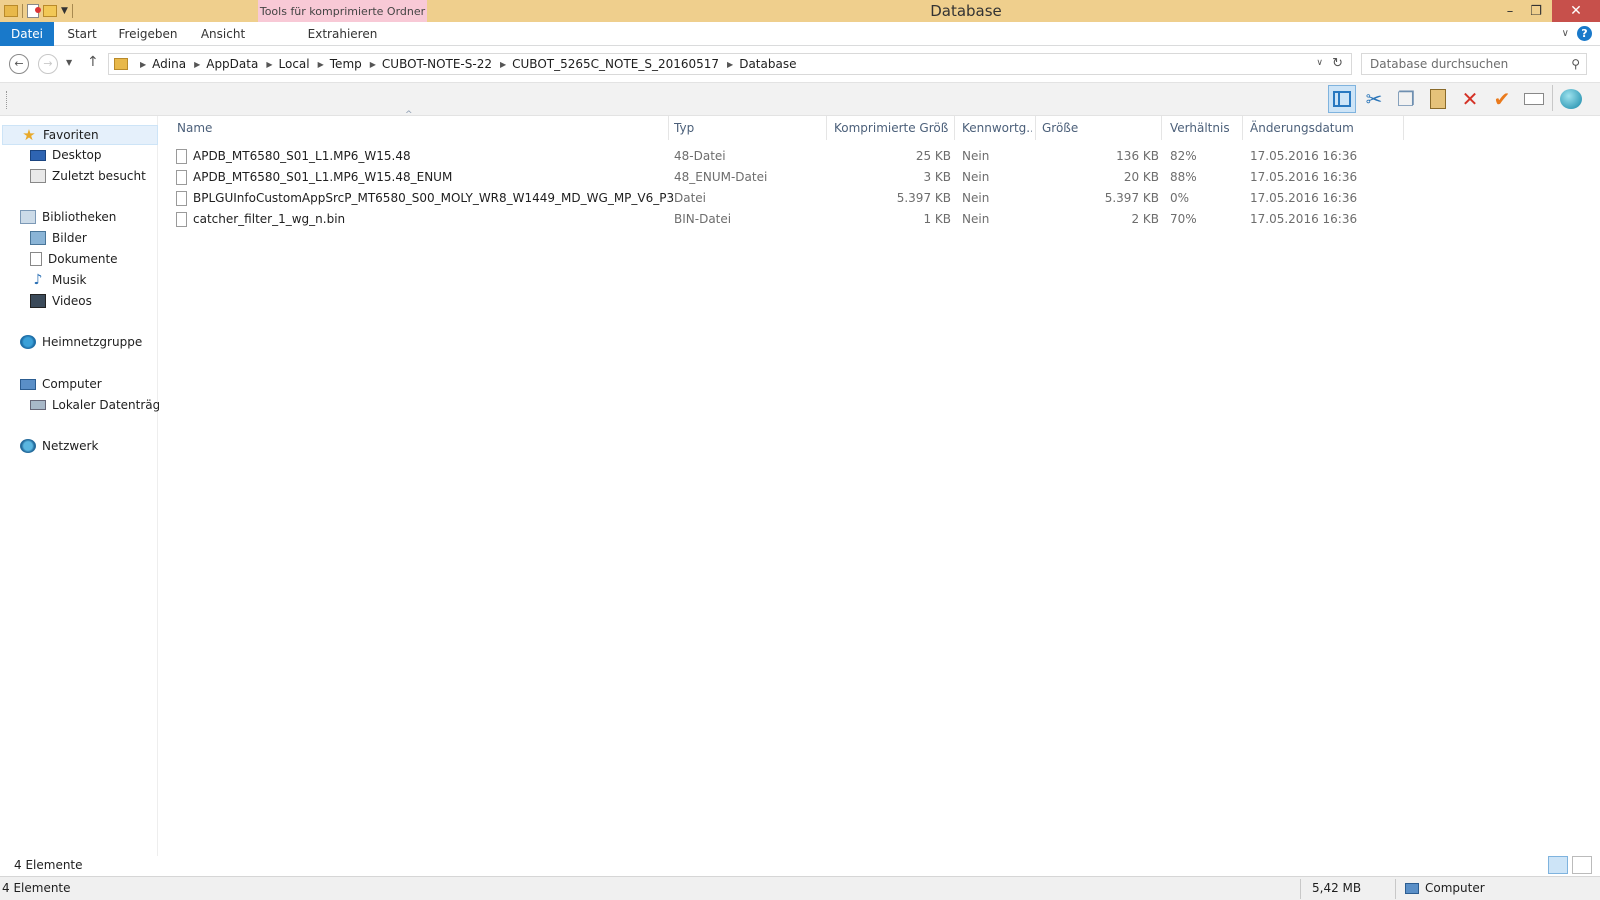 Image resolution: width=1600 pixels, height=900 pixels. I want to click on search-input: Database durchsuchen ⚲, so click(1474, 64).